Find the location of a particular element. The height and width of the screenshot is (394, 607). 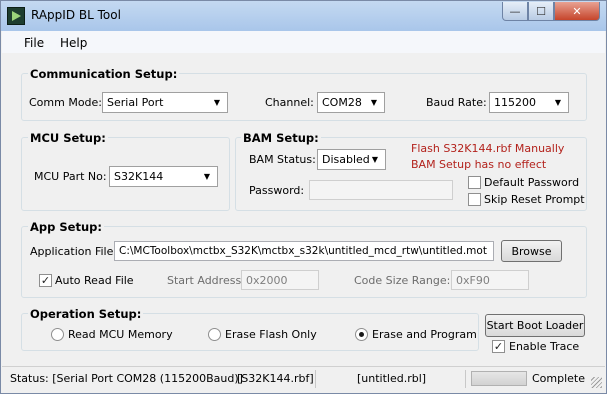

operation-setup-title: Operation Setup: is located at coordinates (86, 314).